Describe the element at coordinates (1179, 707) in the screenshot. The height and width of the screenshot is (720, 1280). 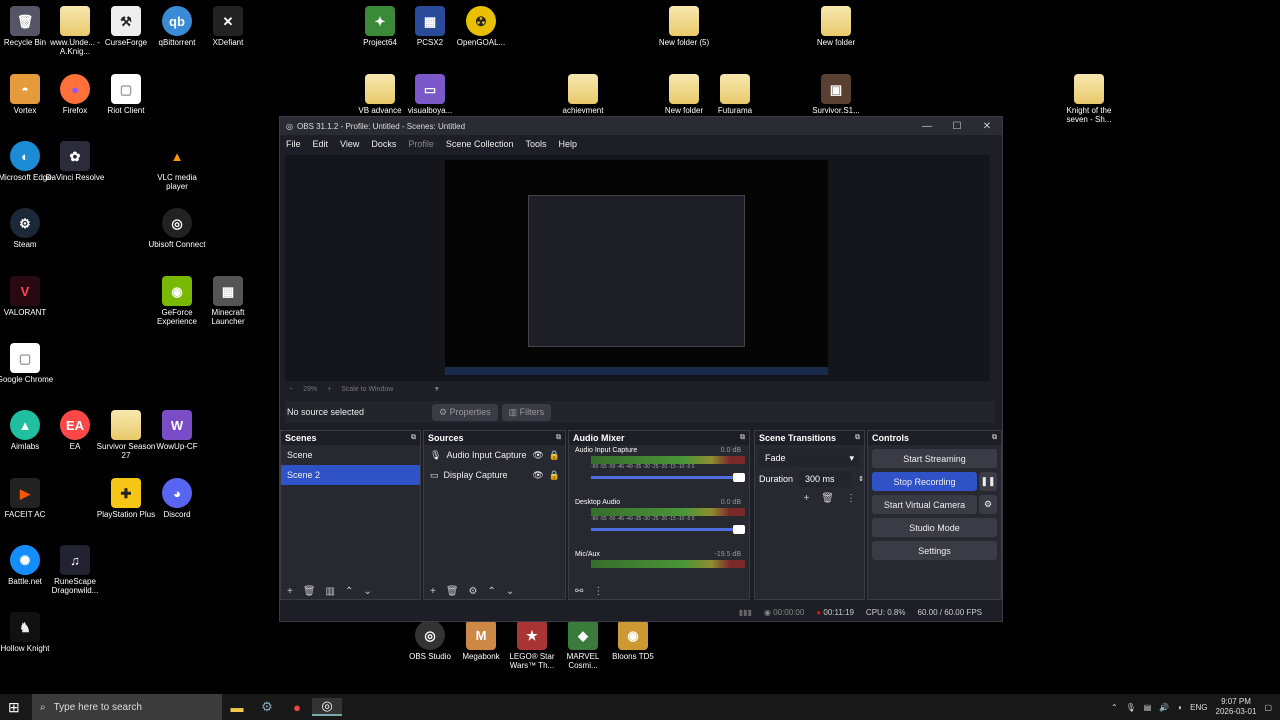
I see `volume-icon: ◖` at that location.